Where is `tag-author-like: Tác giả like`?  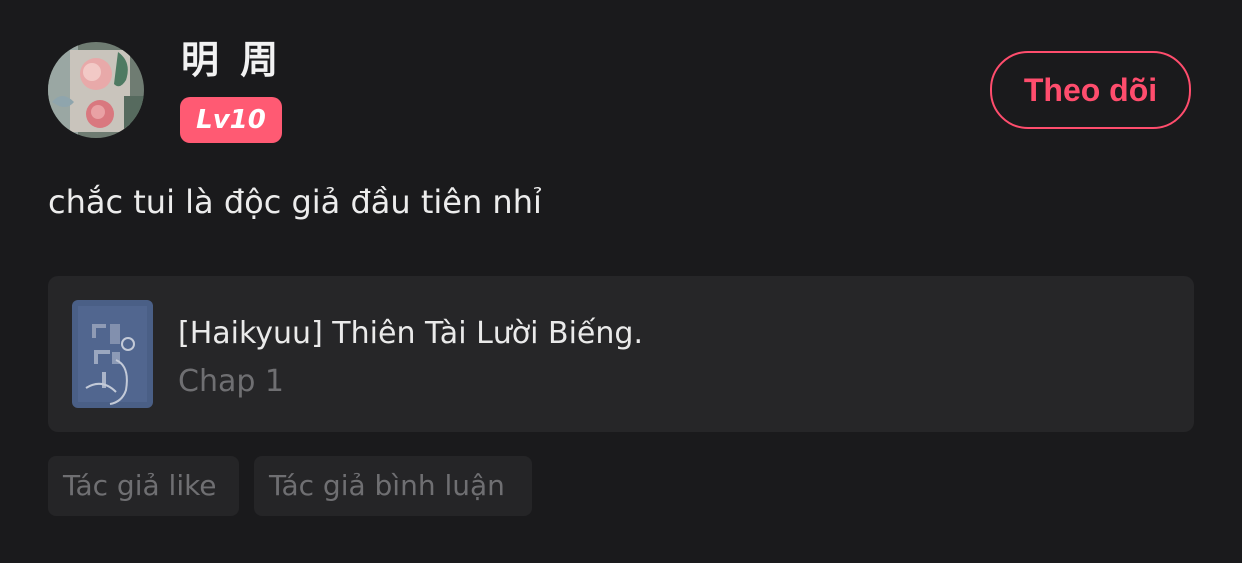
tag-author-like: Tác giả like is located at coordinates (143, 486).